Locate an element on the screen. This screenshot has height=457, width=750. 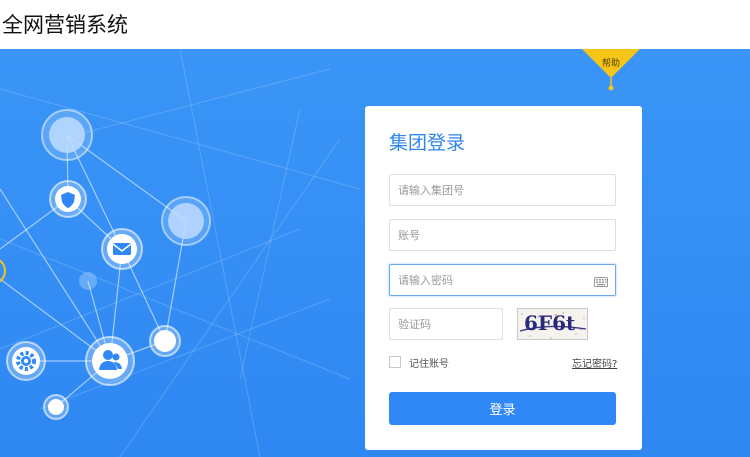
captcha-input is located at coordinates (446, 324).